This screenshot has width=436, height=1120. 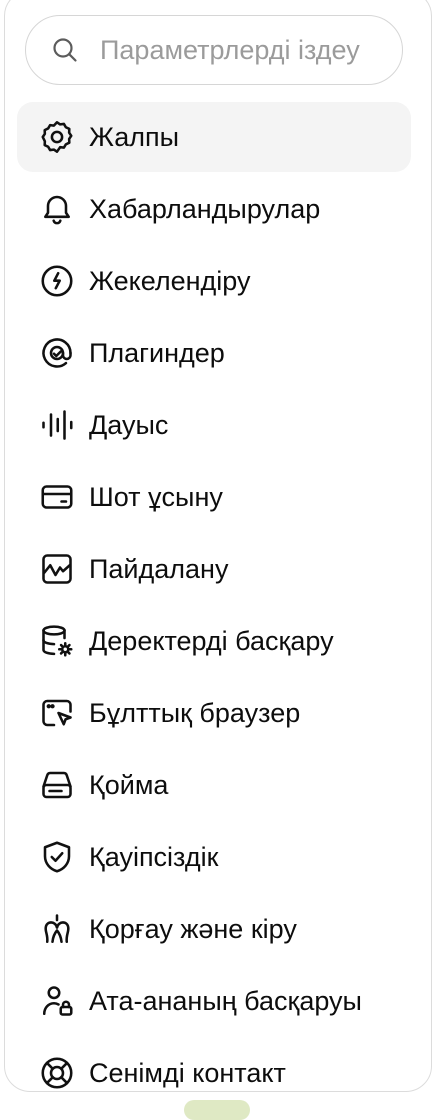 What do you see at coordinates (129, 784) in the screenshot?
I see `nav-label: Қойма` at bounding box center [129, 784].